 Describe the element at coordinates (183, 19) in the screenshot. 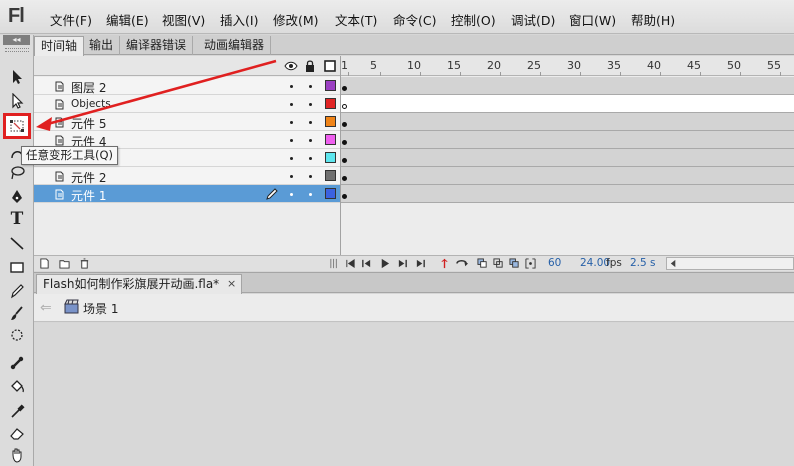

I see `menu-view: 视图(V)` at that location.